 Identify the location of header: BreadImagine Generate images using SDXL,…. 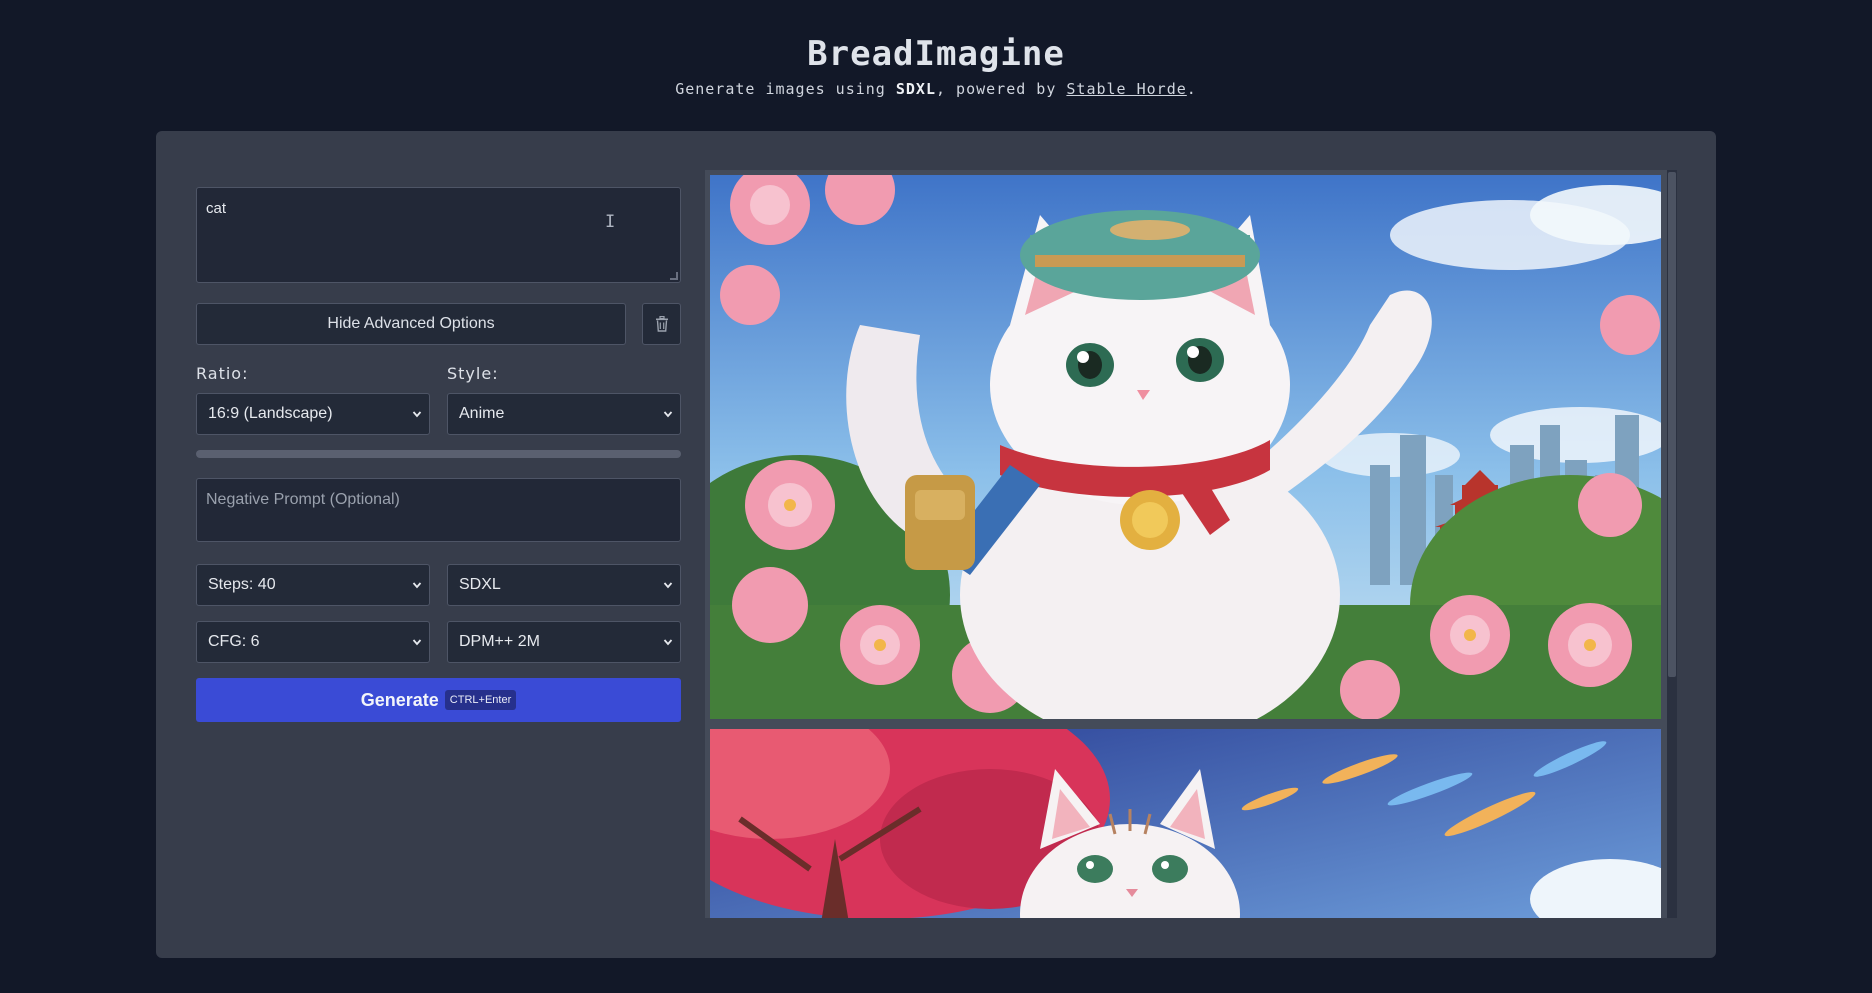
(936, 66).